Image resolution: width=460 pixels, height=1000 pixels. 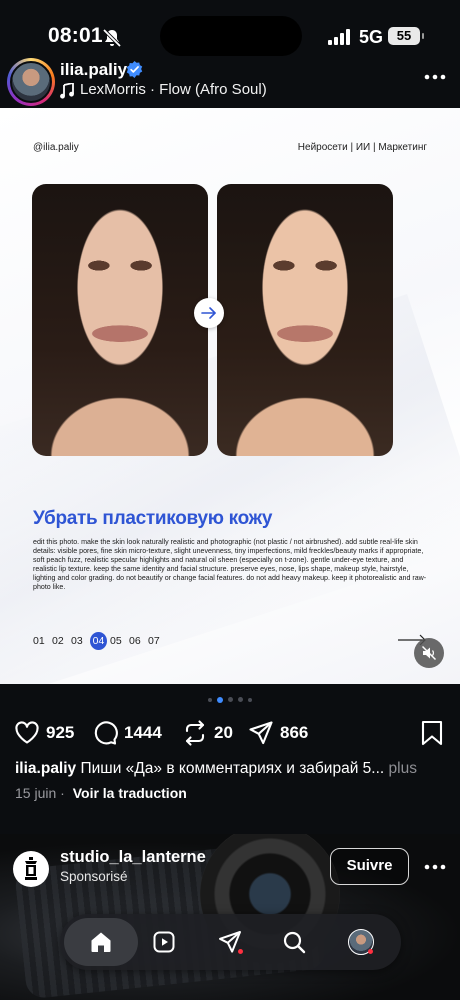 I want to click on post-meta: 15 juin · Voir la traduction, so click(x=101, y=793).